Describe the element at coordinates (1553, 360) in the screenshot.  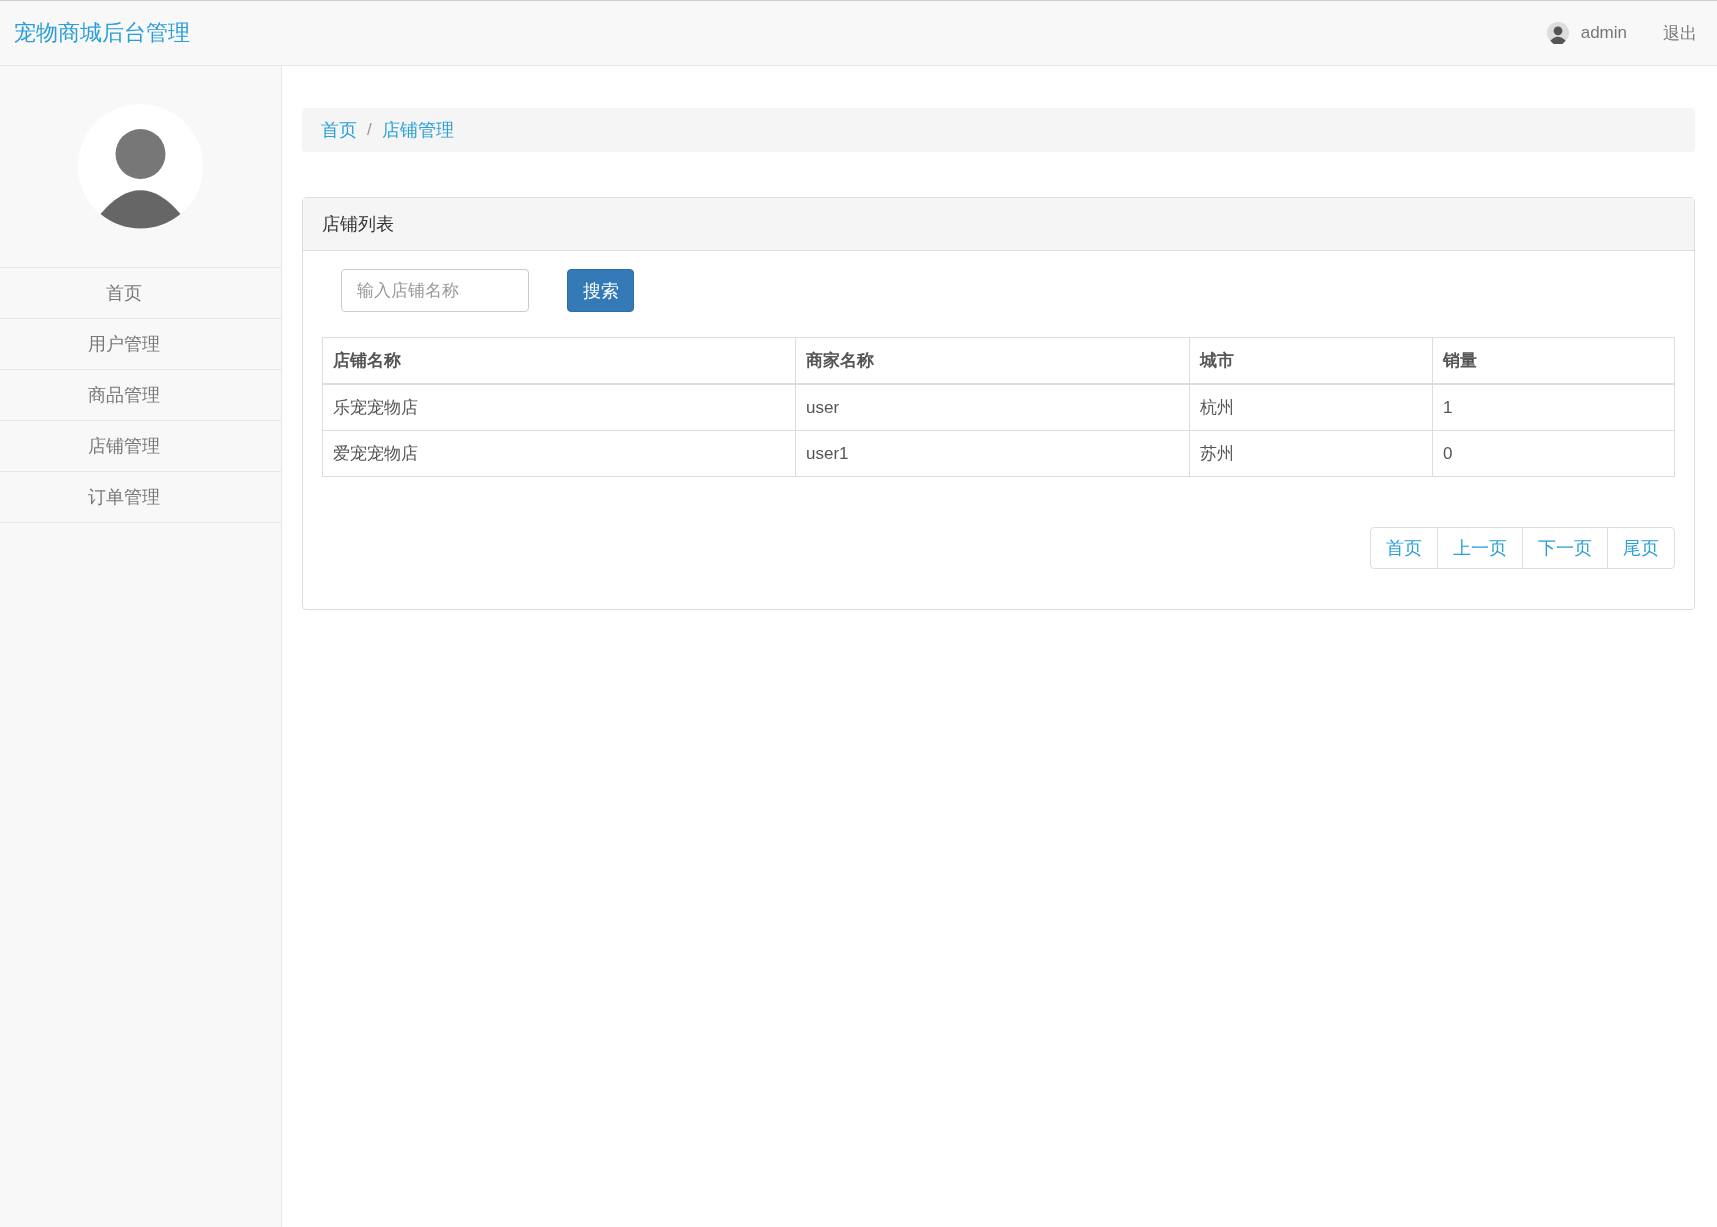
I see `column-header: 销量` at that location.